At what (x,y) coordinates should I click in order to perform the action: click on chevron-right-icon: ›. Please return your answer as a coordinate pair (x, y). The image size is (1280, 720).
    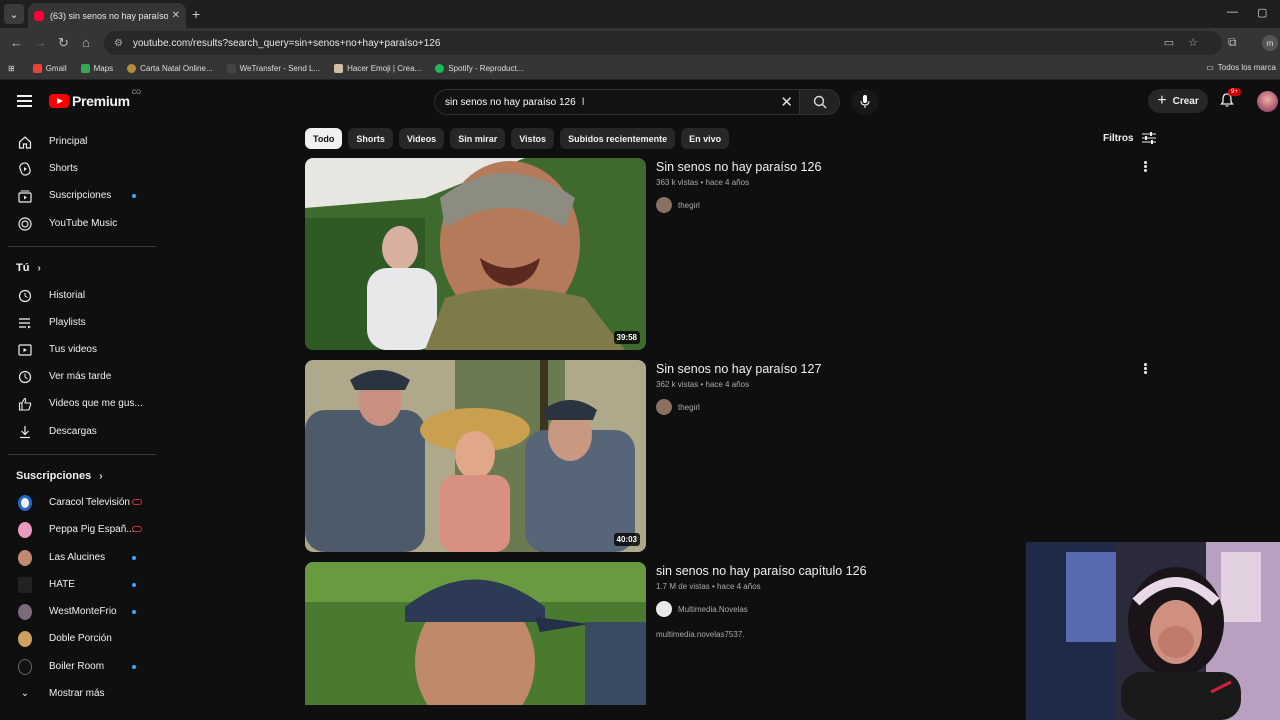
    Looking at the image, I should click on (39, 268).